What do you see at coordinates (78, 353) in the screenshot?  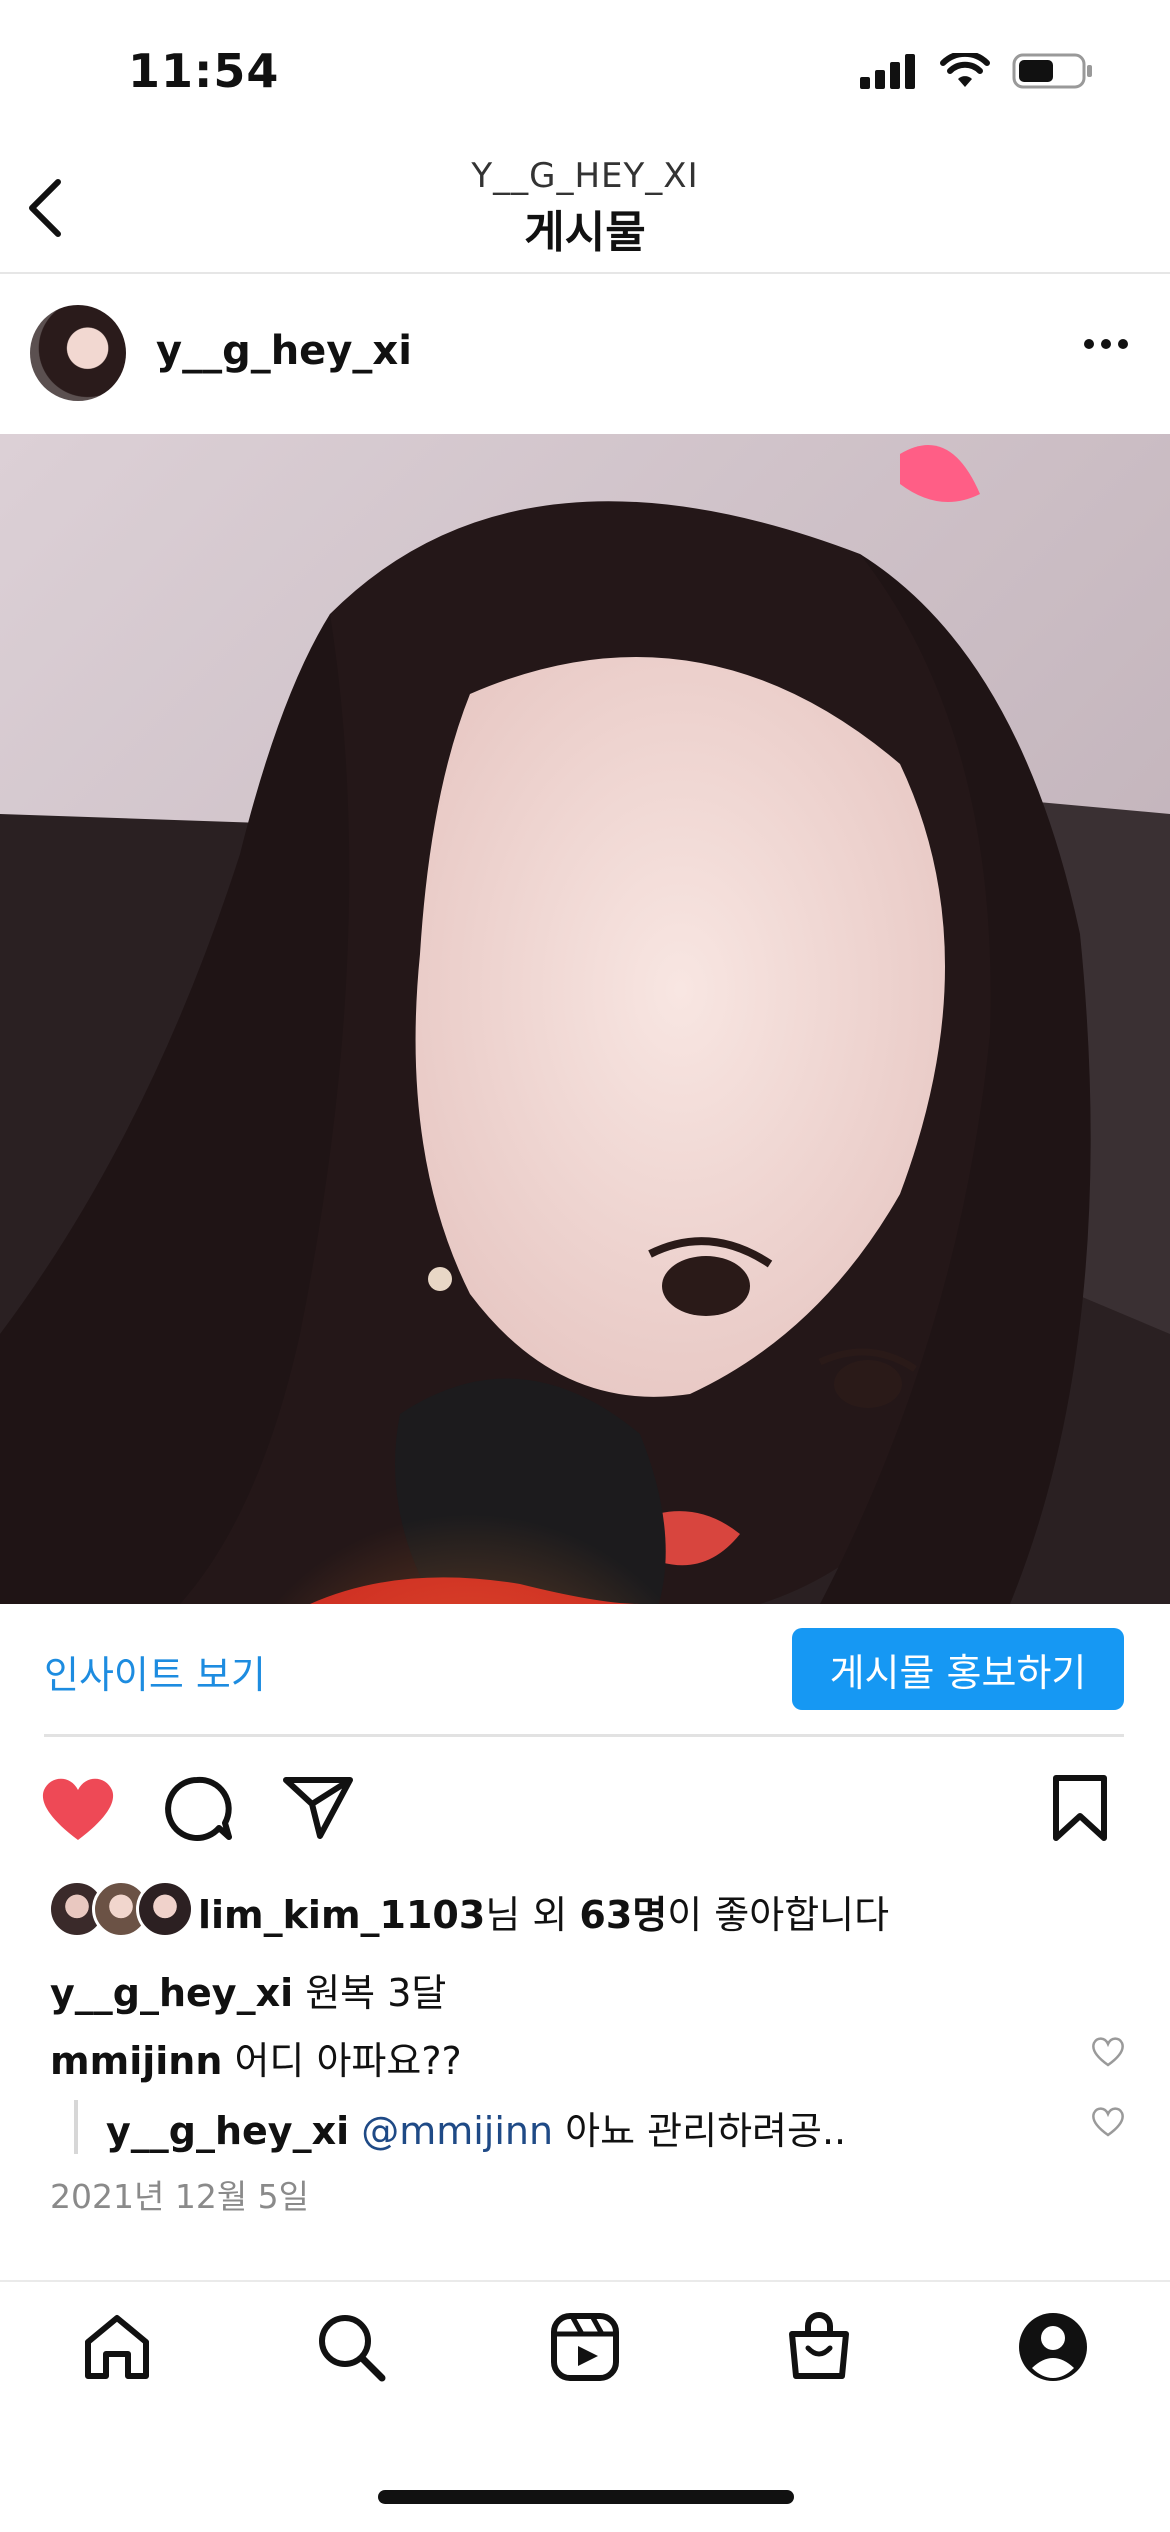 I see `avatar` at bounding box center [78, 353].